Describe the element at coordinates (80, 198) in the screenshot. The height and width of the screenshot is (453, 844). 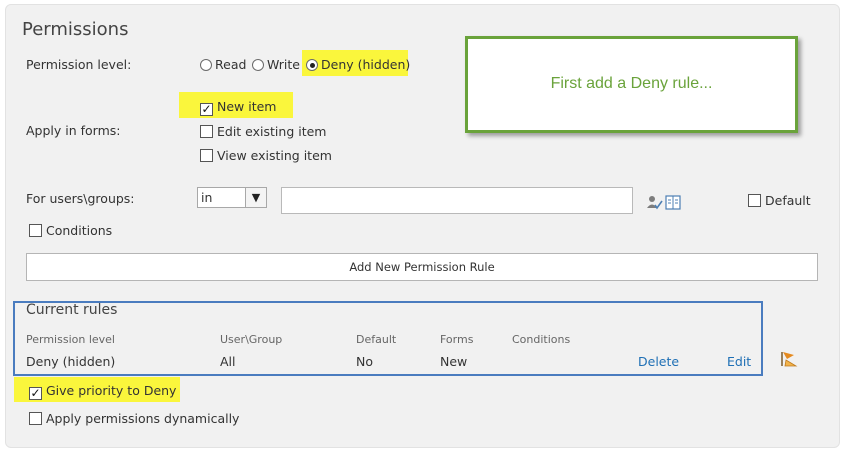
I see `users-groups-label: For users\groups:` at that location.